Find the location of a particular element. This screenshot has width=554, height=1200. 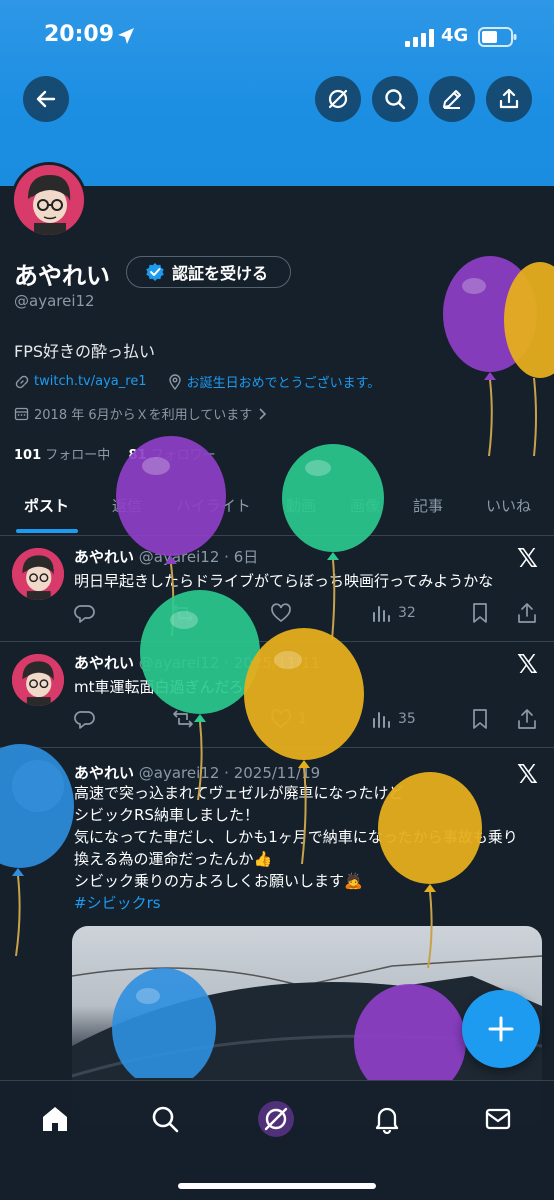

follow-stats: 101 フォロー中 81 フォロワー is located at coordinates (115, 453).